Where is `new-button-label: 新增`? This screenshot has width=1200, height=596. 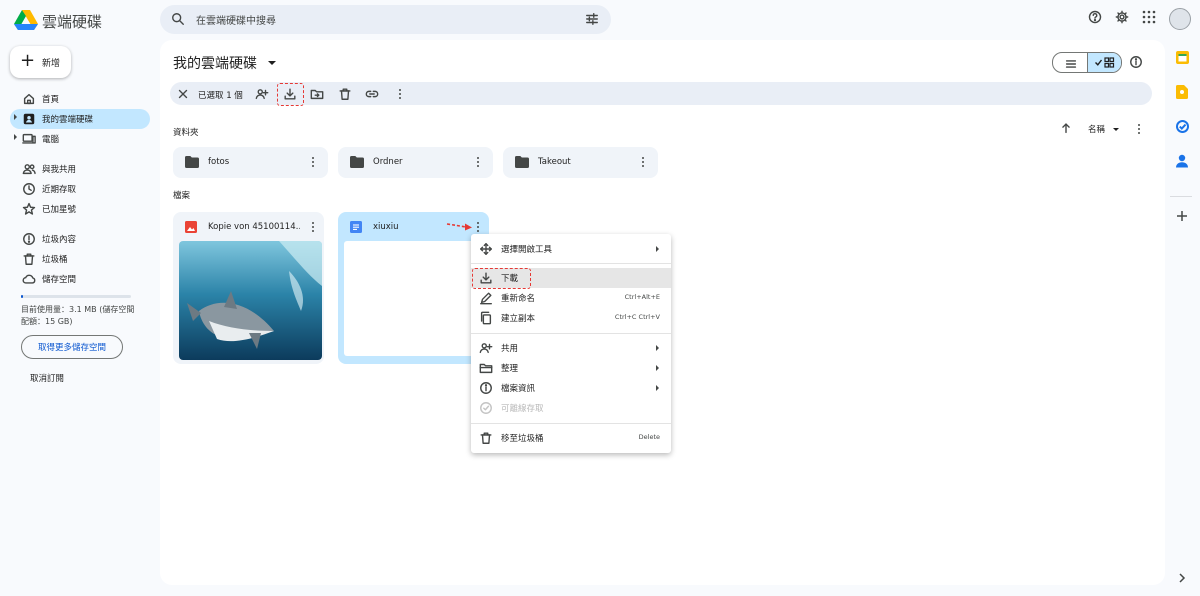 new-button-label: 新增 is located at coordinates (51, 64).